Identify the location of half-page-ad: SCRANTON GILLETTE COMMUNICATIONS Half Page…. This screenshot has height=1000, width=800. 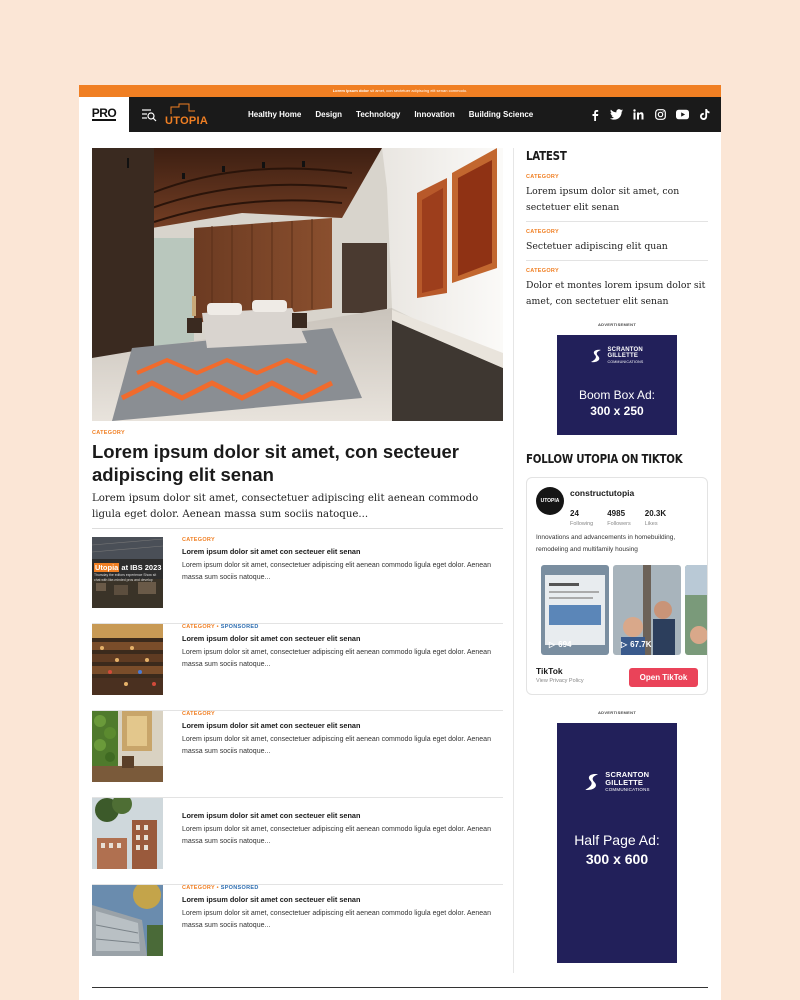
(617, 843).